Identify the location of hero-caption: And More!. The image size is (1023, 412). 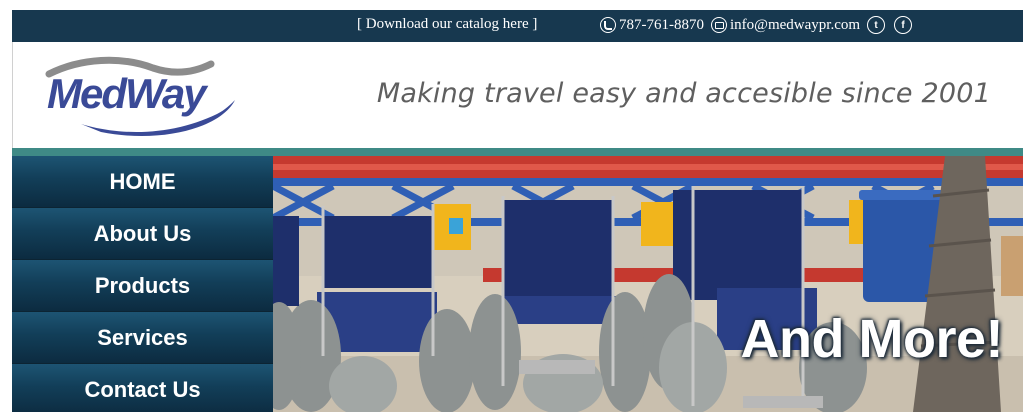
(872, 339).